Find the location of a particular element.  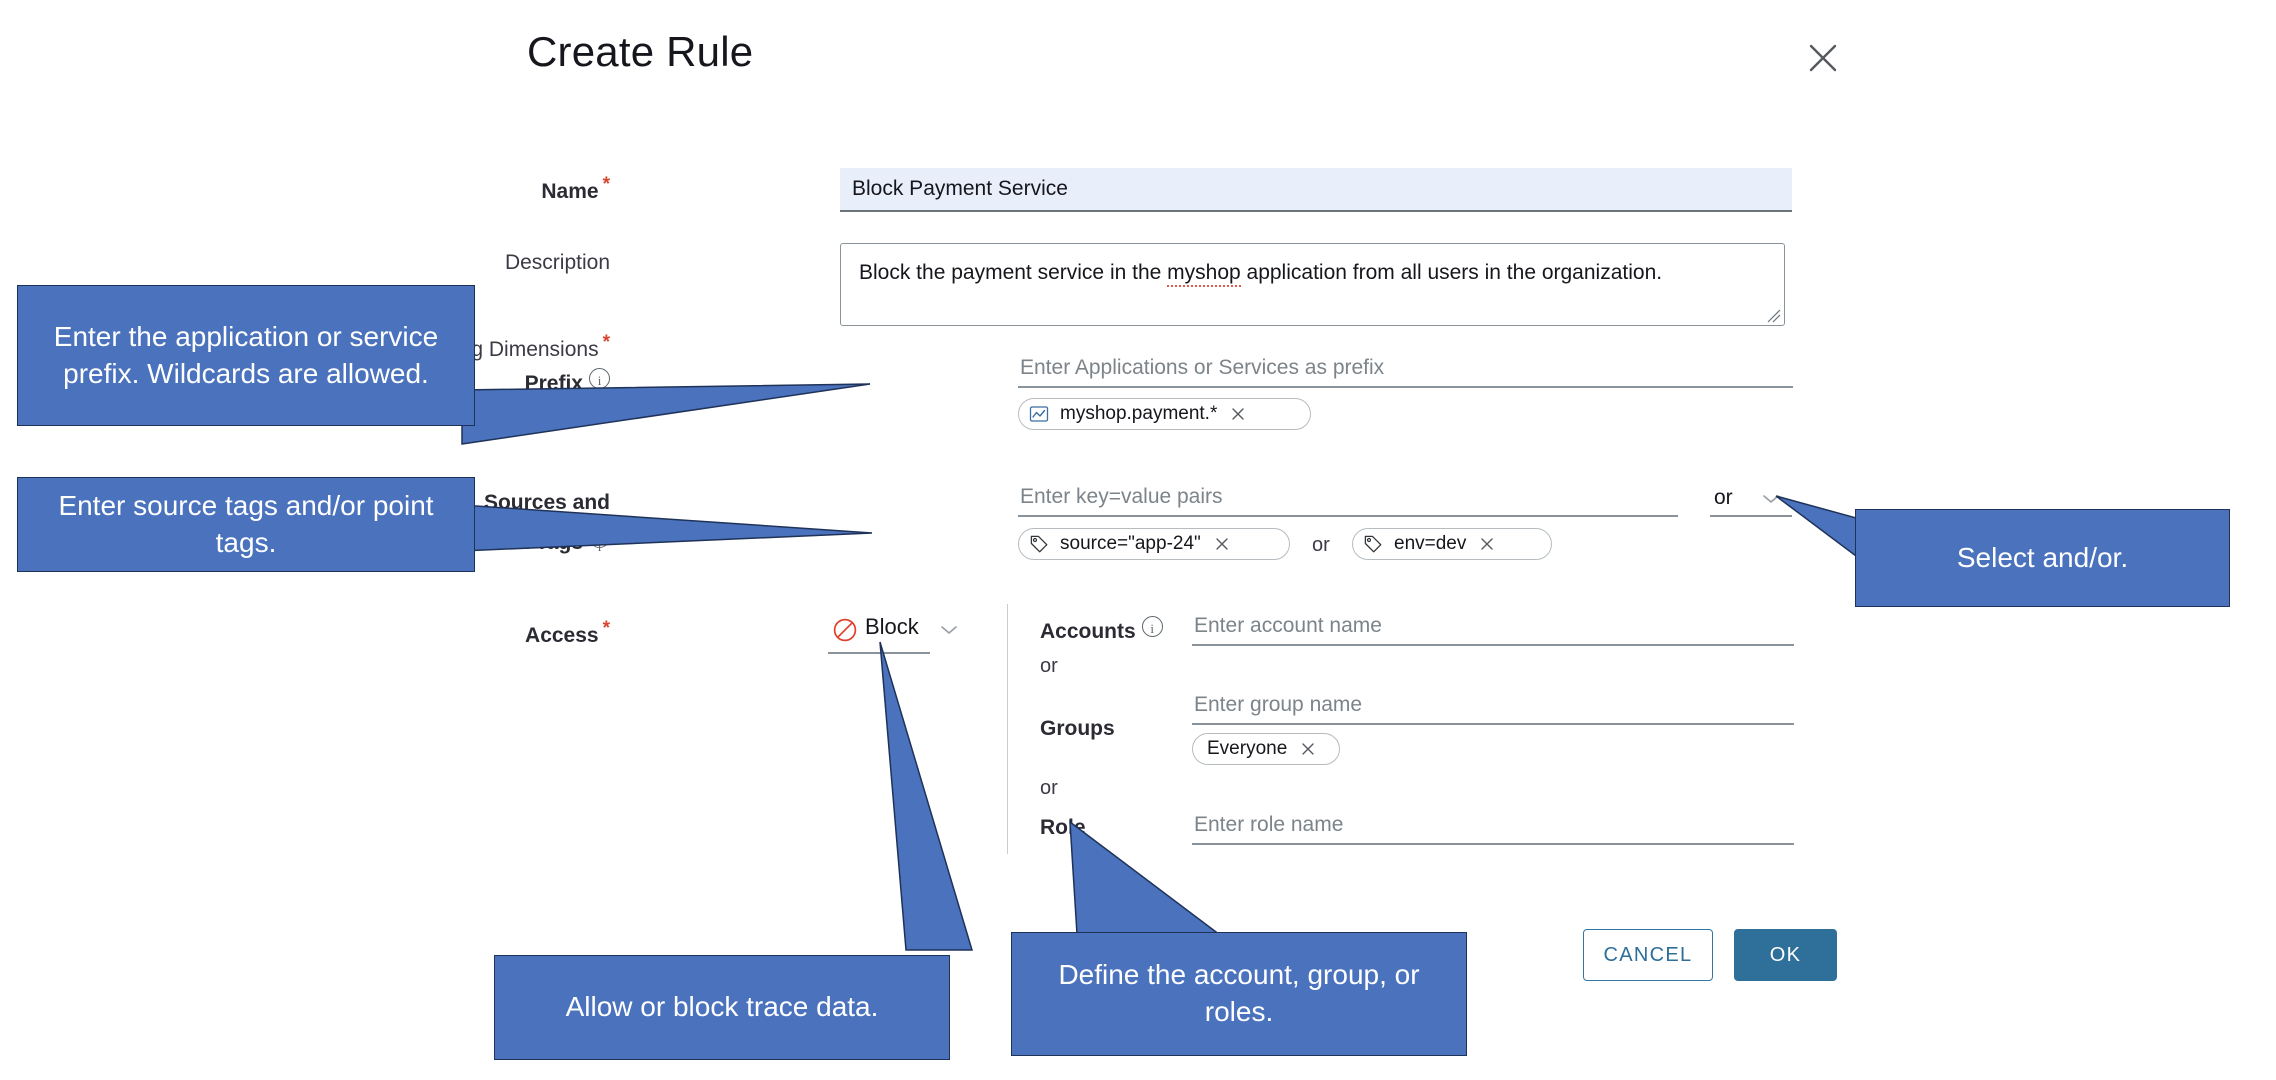

close-icon is located at coordinates (1823, 58).